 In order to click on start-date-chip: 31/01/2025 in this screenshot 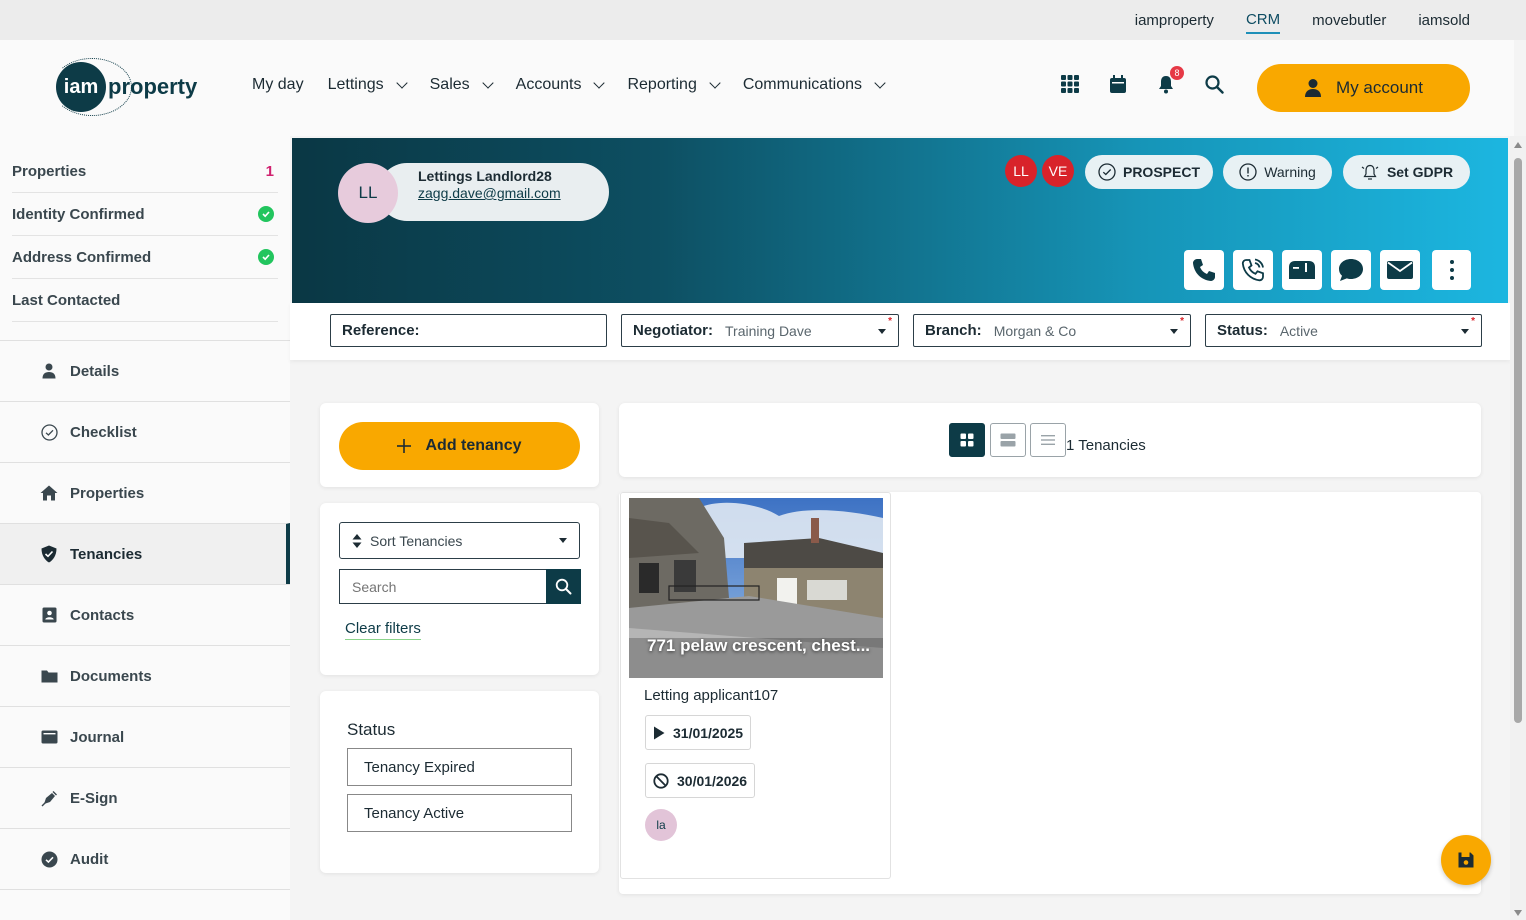, I will do `click(698, 732)`.